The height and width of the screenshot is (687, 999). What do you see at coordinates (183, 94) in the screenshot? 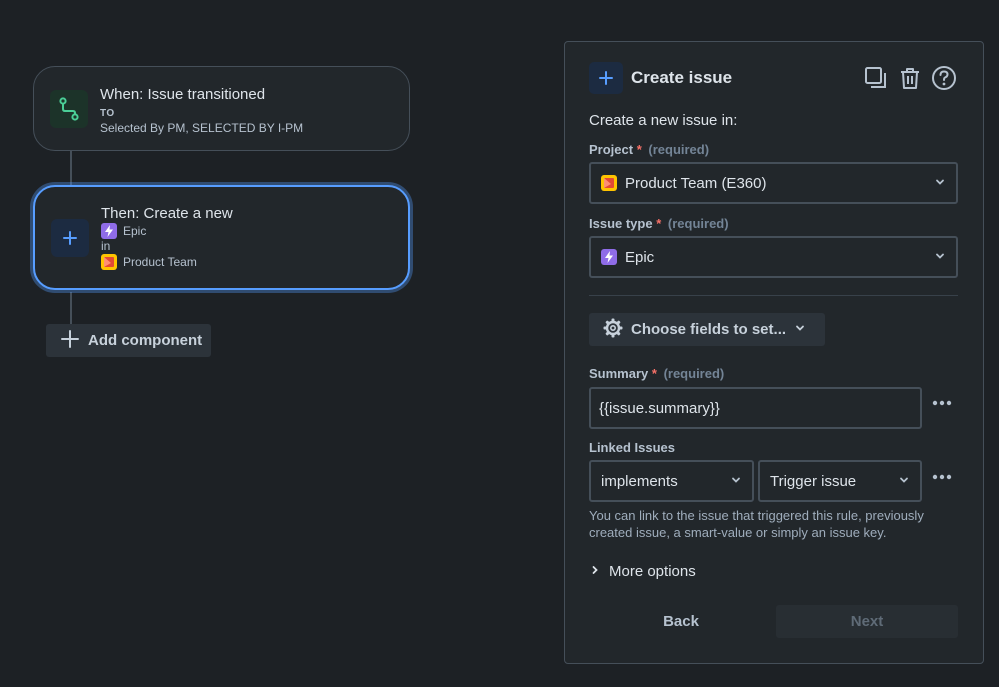
I see `trigger-title: When: Issue transitioned` at bounding box center [183, 94].